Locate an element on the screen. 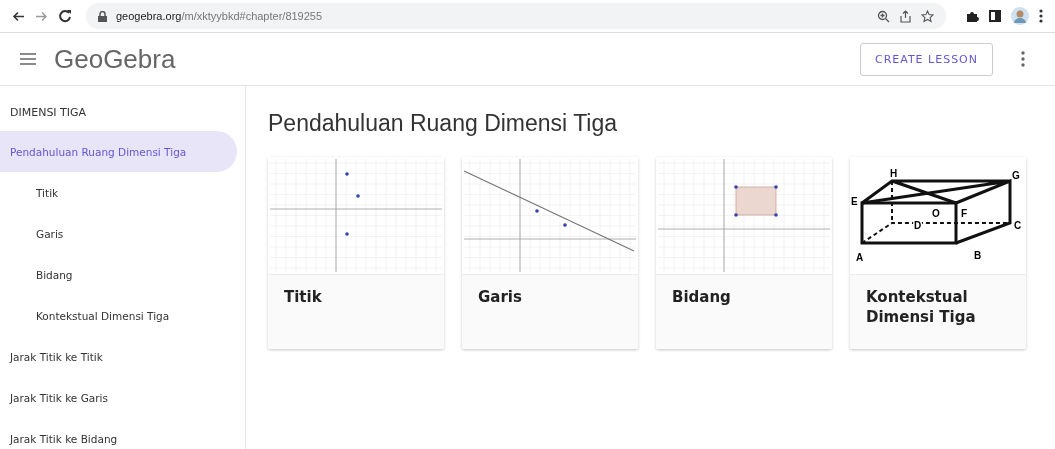 This screenshot has height=449, width=1055. vertex-label: E is located at coordinates (854, 201).